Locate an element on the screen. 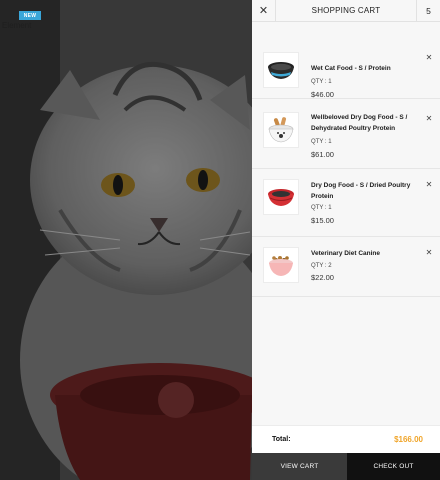  cart-title: SHOPPING CART is located at coordinates (346, 10).